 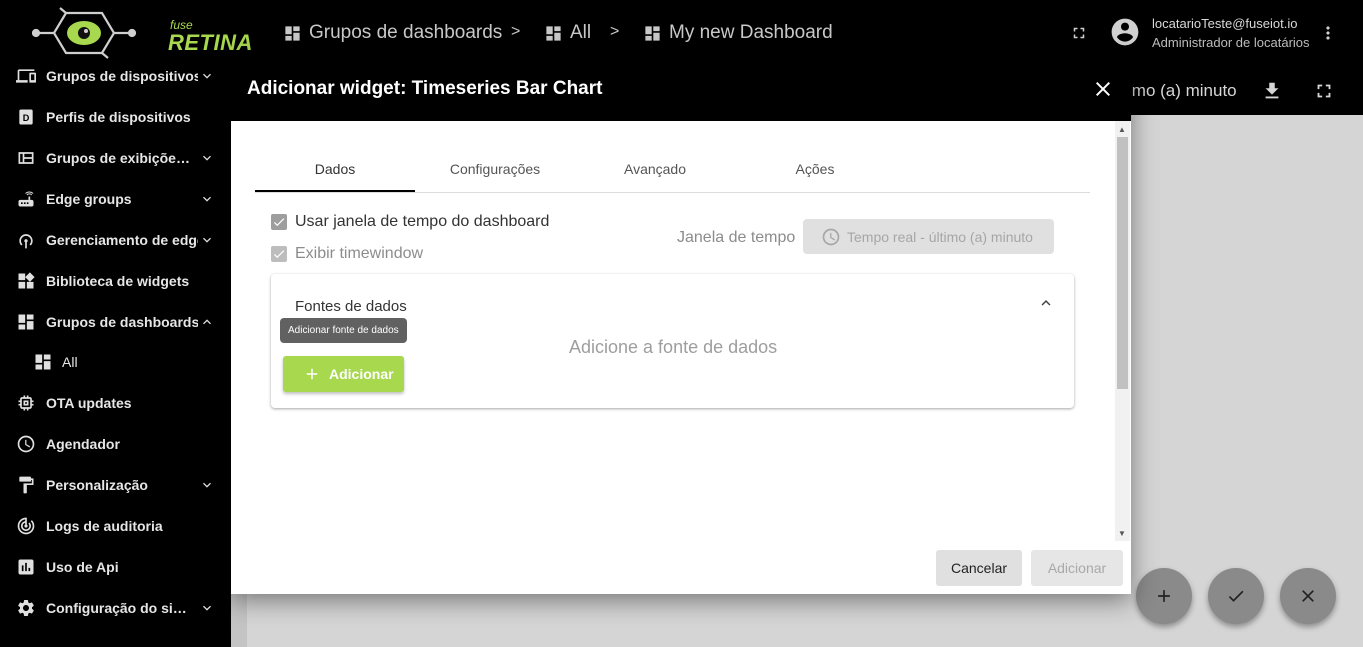 What do you see at coordinates (115, 362) in the screenshot?
I see `sidebar-item-all-dashboards: All` at bounding box center [115, 362].